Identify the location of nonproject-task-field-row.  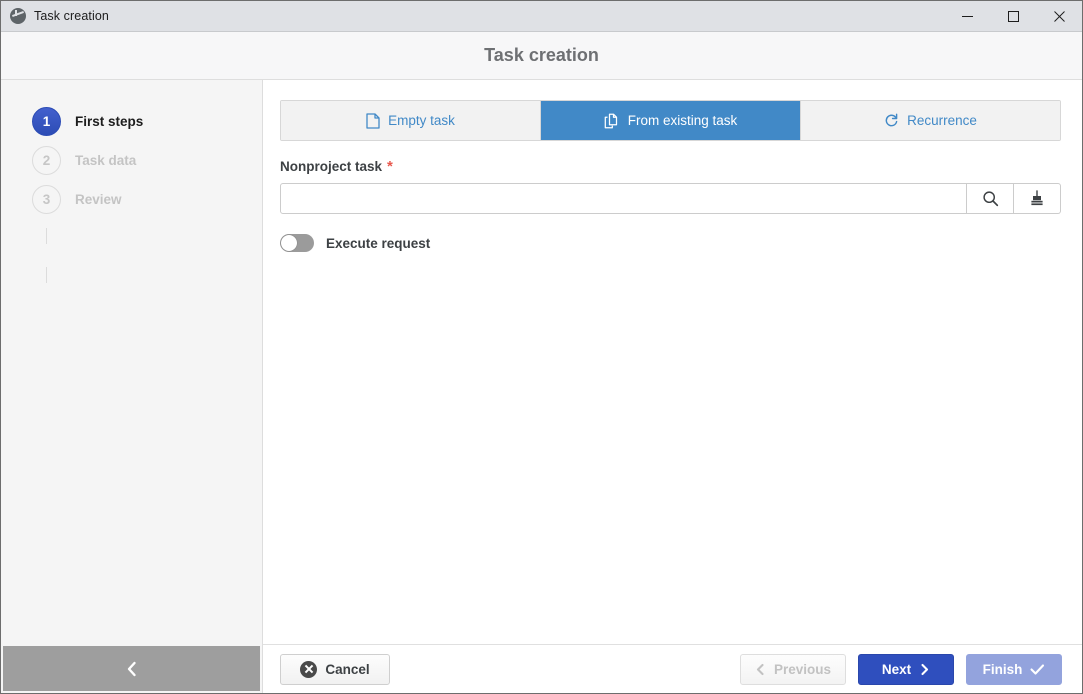
(670, 198).